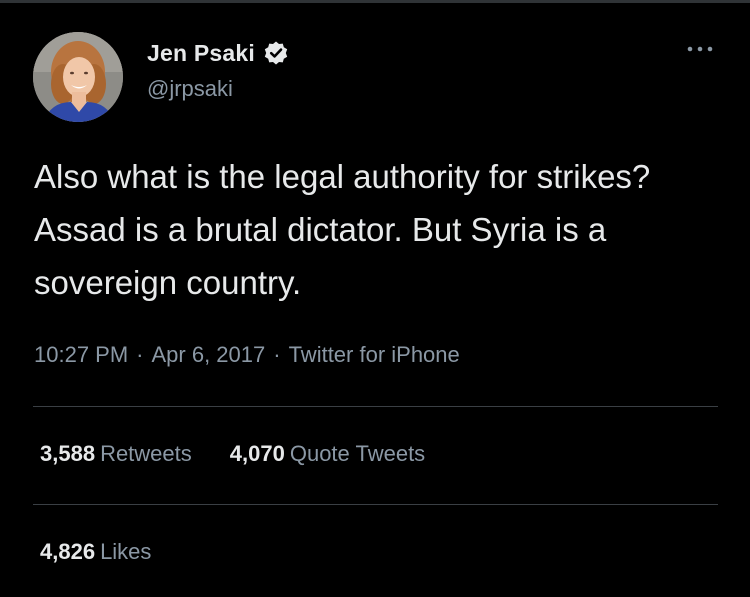 The height and width of the screenshot is (597, 750). What do you see at coordinates (81, 354) in the screenshot?
I see `tweet-time: 10:27 PM` at bounding box center [81, 354].